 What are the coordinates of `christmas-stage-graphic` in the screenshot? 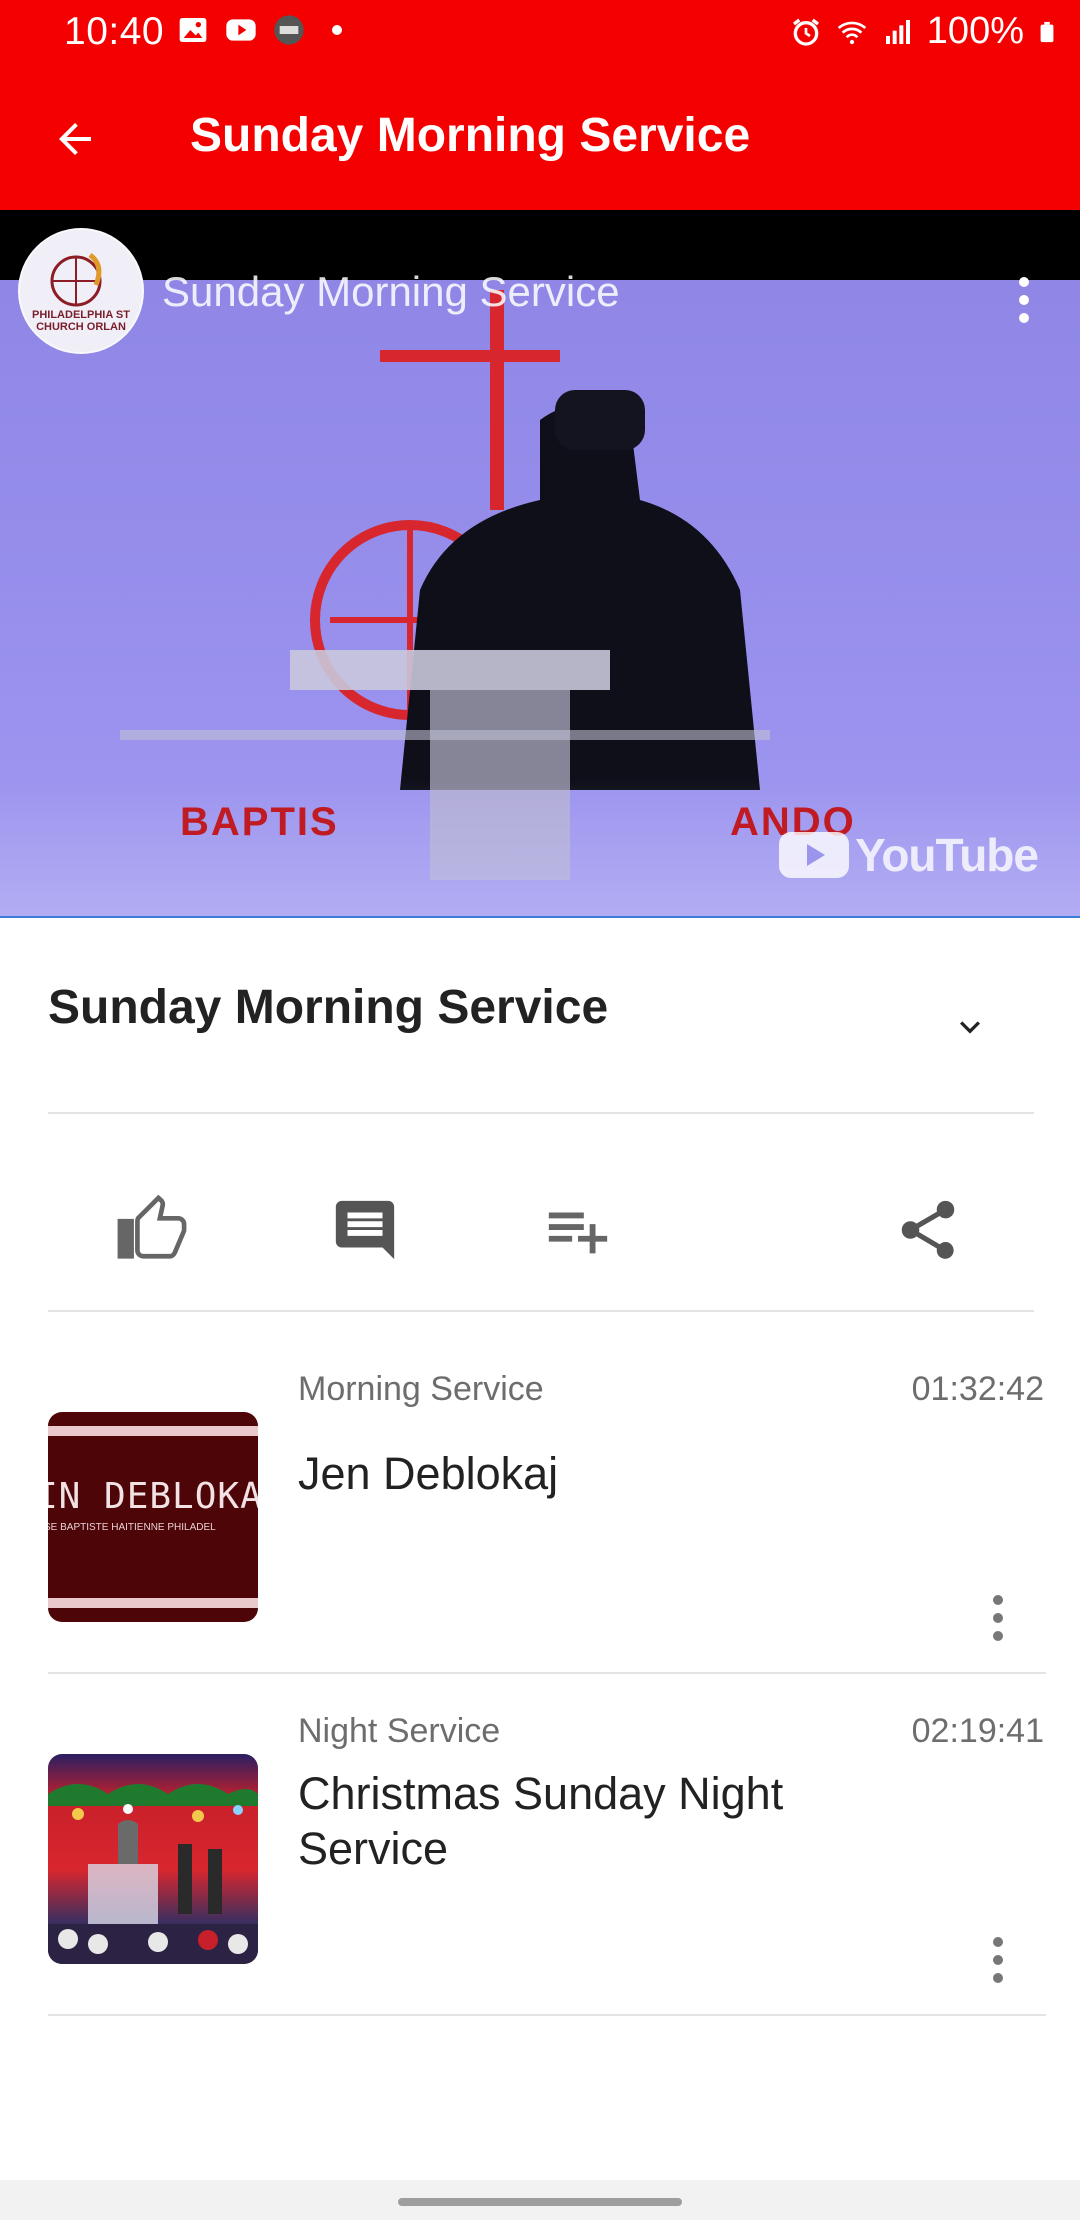 It's located at (153, 1874).